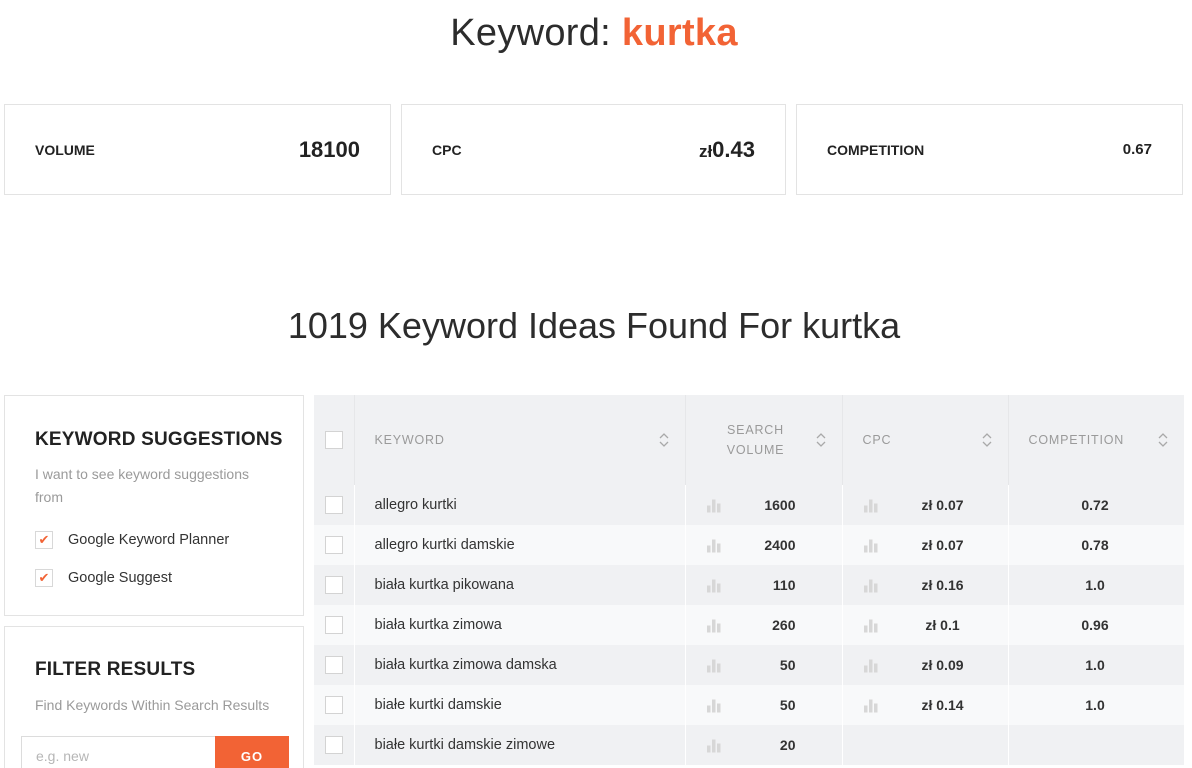 Image resolution: width=1192 pixels, height=768 pixels. Describe the element at coordinates (142, 485) in the screenshot. I see `suggestions-description: I want to see keyword suggestions from` at that location.